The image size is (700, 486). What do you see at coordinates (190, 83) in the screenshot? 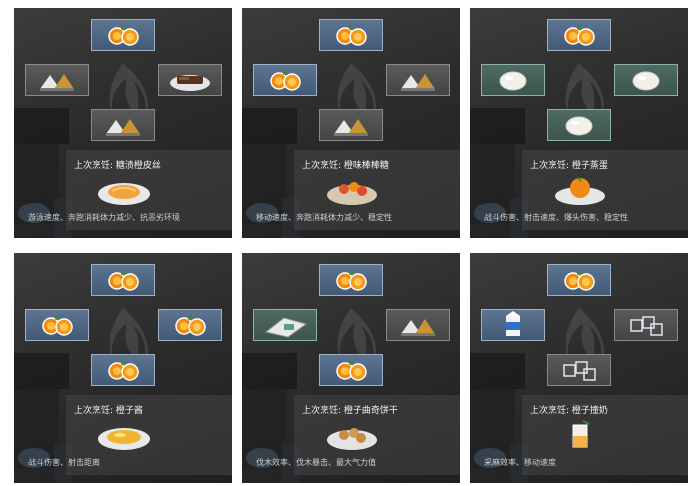
I see `meat-icon` at bounding box center [190, 83].